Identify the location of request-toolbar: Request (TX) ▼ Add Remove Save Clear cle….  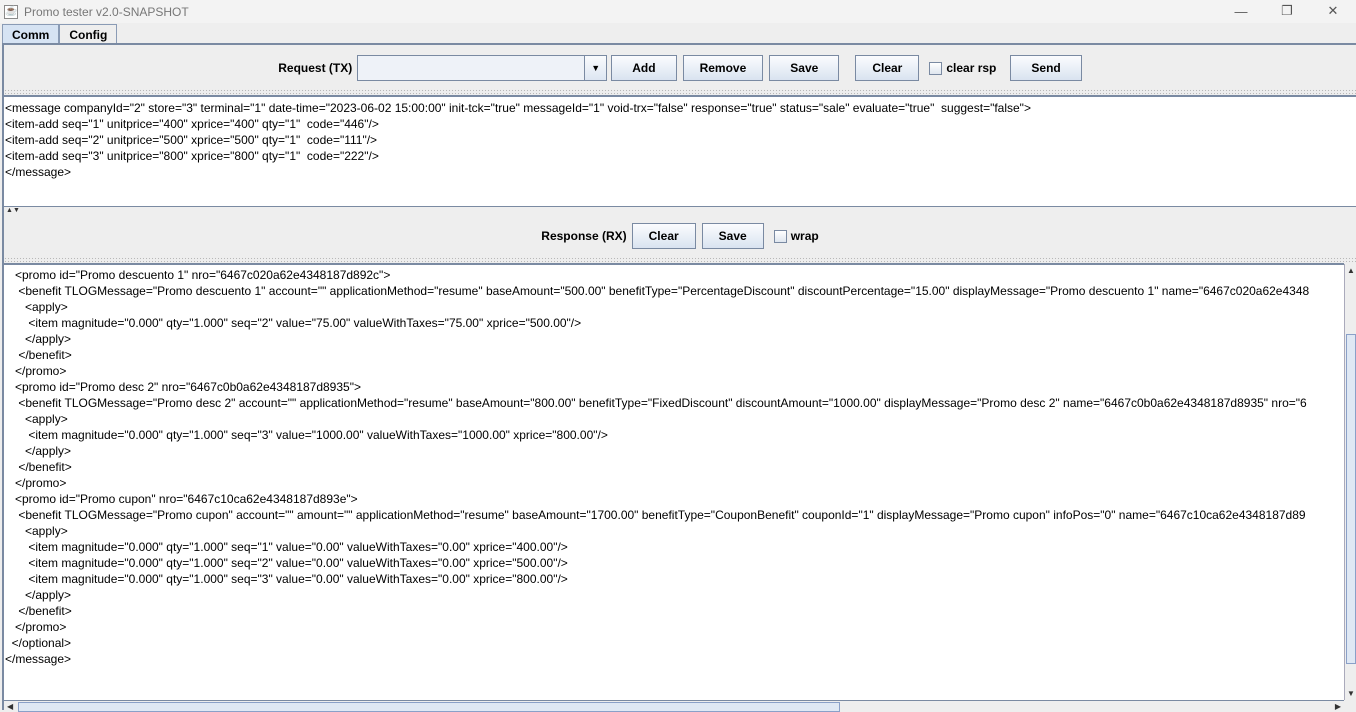
(680, 68).